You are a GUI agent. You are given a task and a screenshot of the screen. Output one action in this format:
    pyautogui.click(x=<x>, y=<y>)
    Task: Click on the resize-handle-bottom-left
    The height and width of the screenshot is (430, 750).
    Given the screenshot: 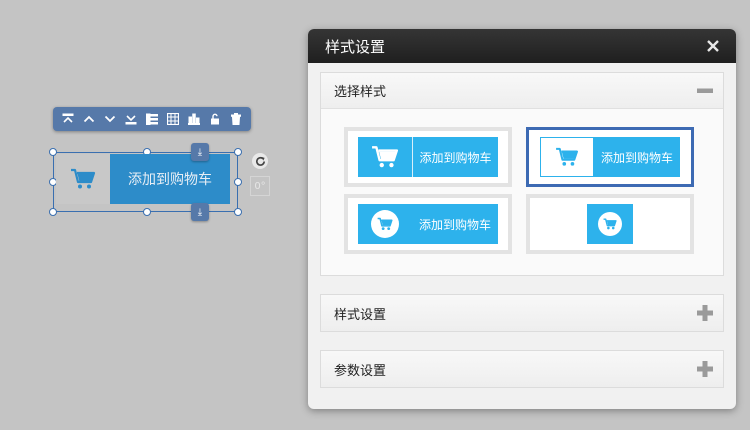 What is the action you would take?
    pyautogui.click(x=53, y=212)
    